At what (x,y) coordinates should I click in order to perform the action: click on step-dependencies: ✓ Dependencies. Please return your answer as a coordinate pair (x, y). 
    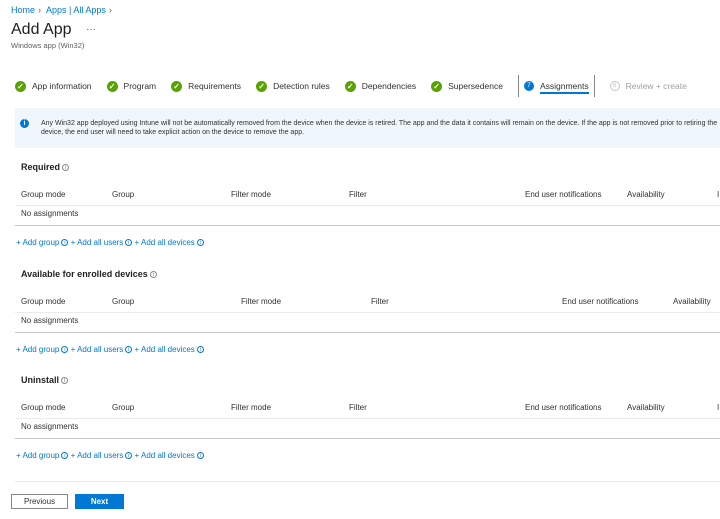
    Looking at the image, I should click on (380, 86).